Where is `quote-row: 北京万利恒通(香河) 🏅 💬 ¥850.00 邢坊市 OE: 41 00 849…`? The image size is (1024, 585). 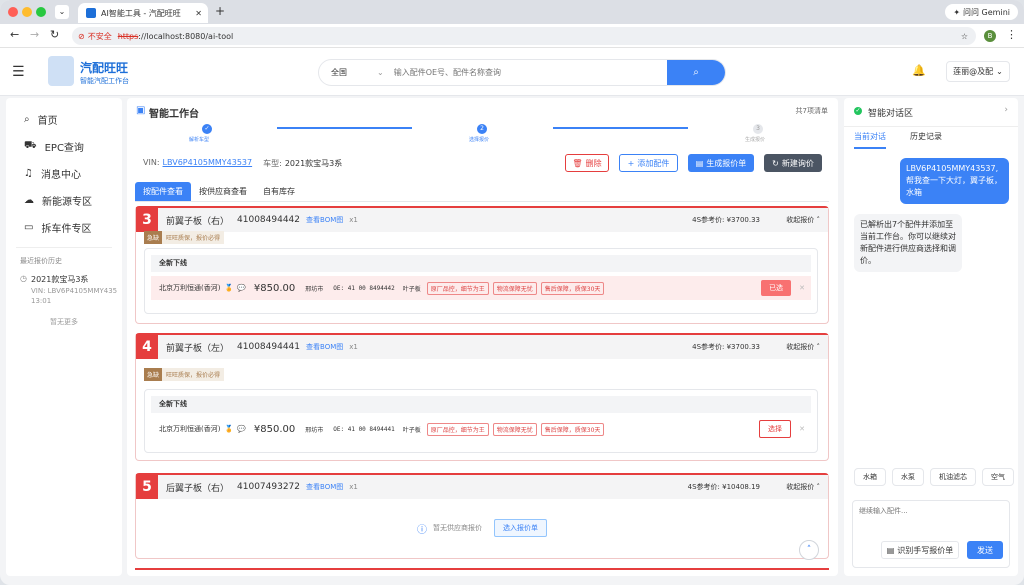
quote-row: 北京万利恒通(香河) 🏅 💬 ¥850.00 邢坊市 OE: 41 00 849… is located at coordinates (481, 288).